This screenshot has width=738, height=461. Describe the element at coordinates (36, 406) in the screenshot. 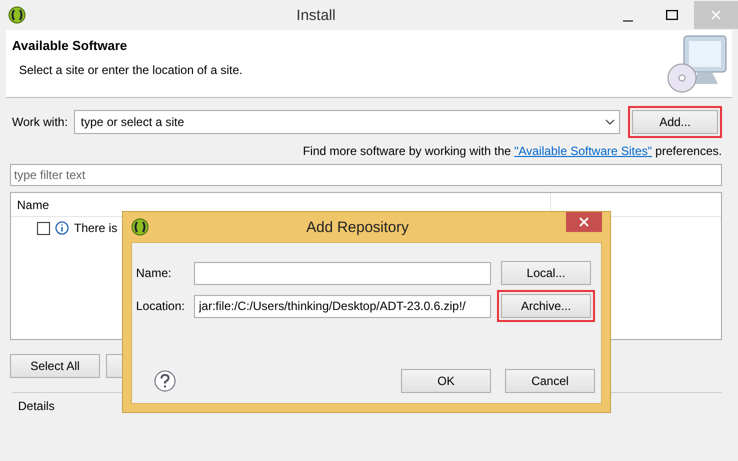

I see `details-label: Details` at that location.